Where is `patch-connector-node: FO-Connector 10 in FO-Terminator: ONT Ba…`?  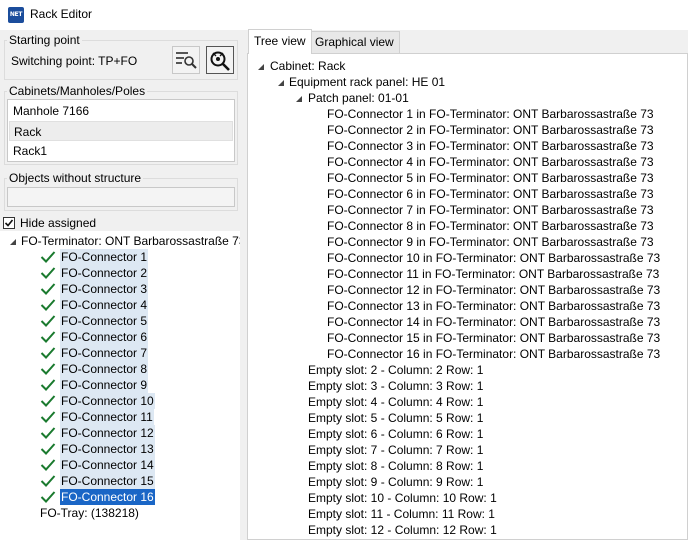 patch-connector-node: FO-Connector 10 in FO-Terminator: ONT Ba… is located at coordinates (493, 258).